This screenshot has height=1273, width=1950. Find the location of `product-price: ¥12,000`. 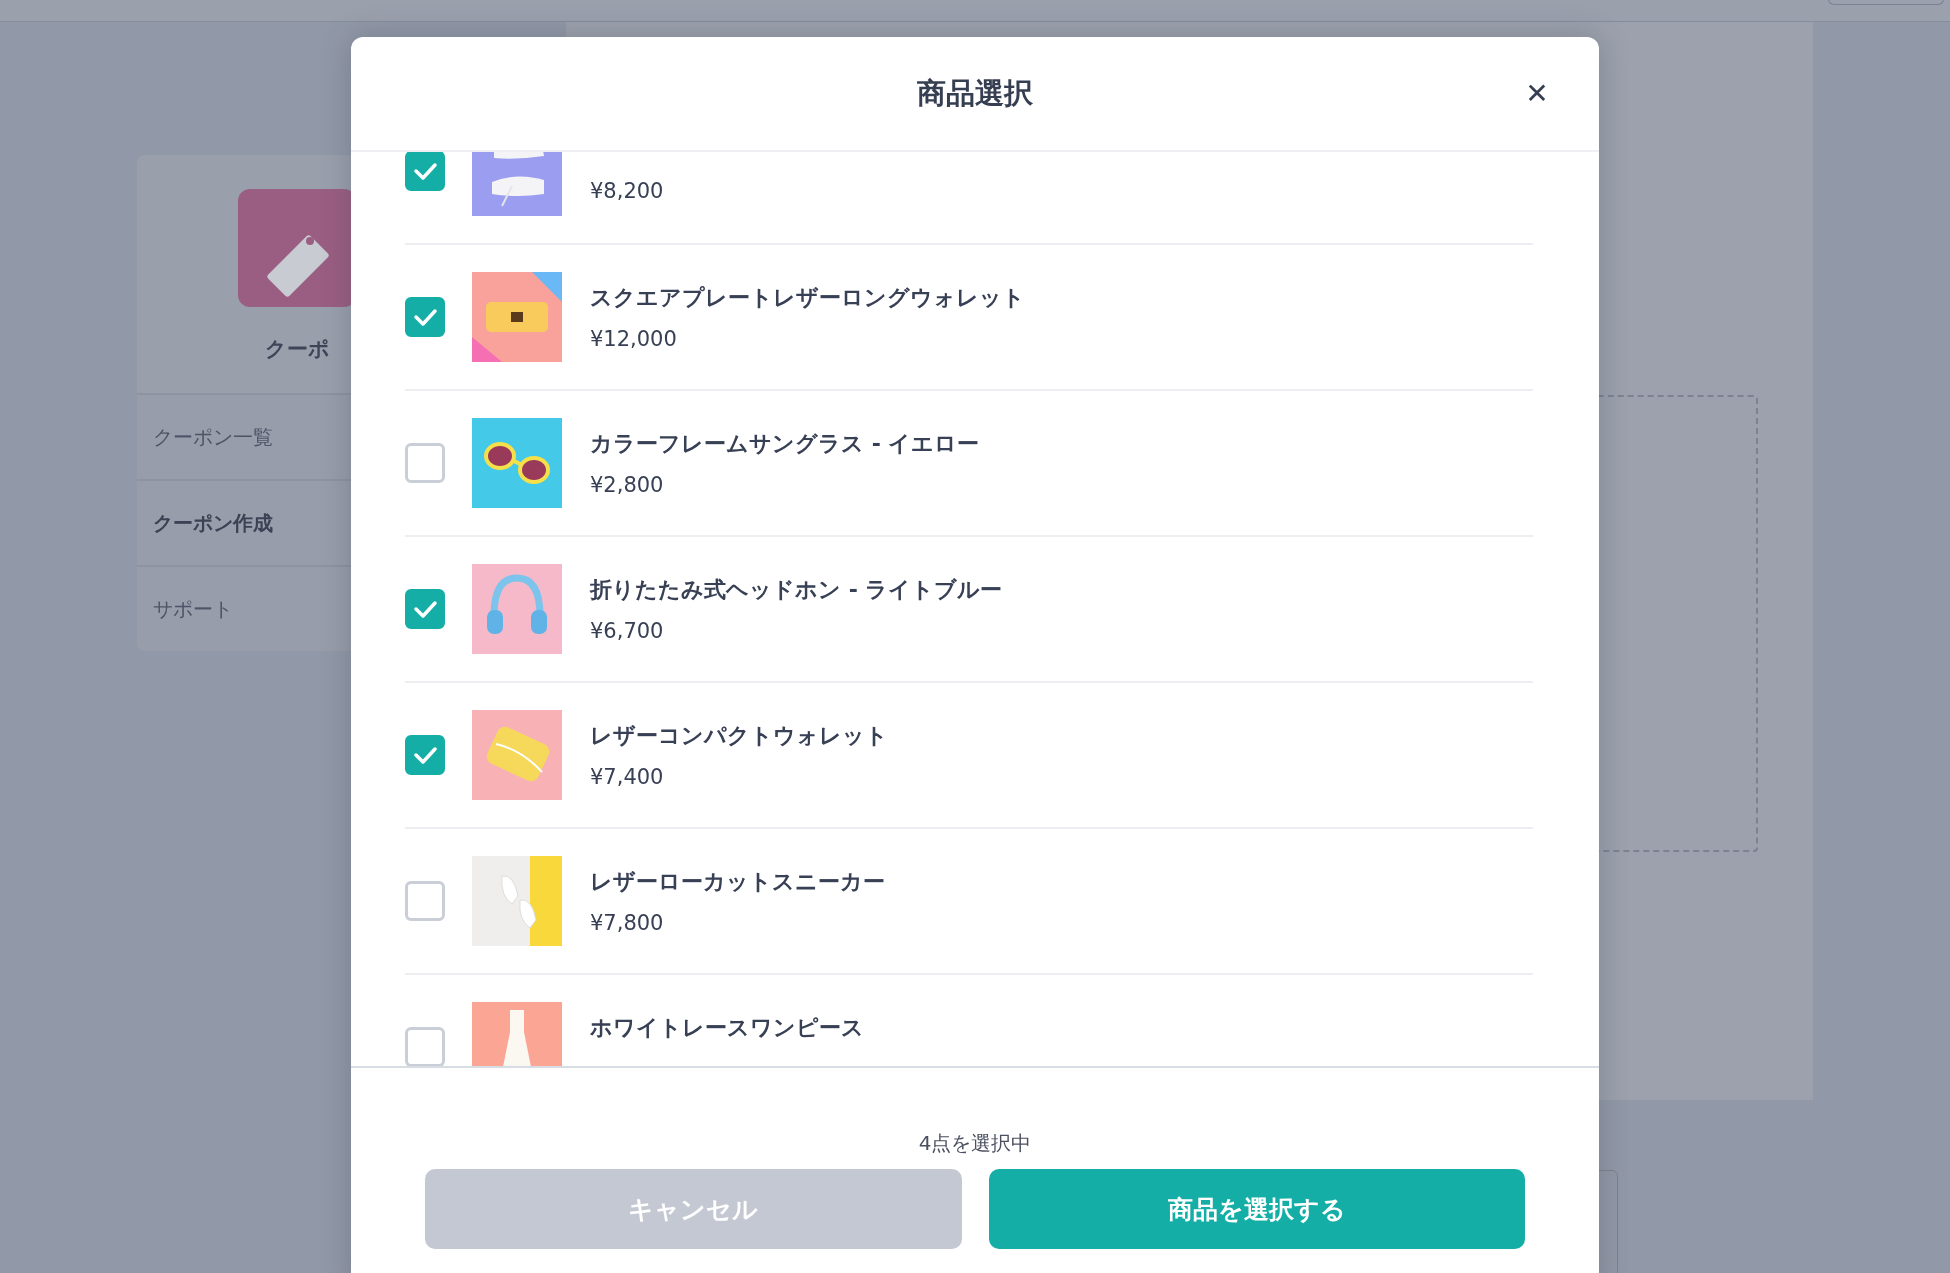

product-price: ¥12,000 is located at coordinates (634, 339).